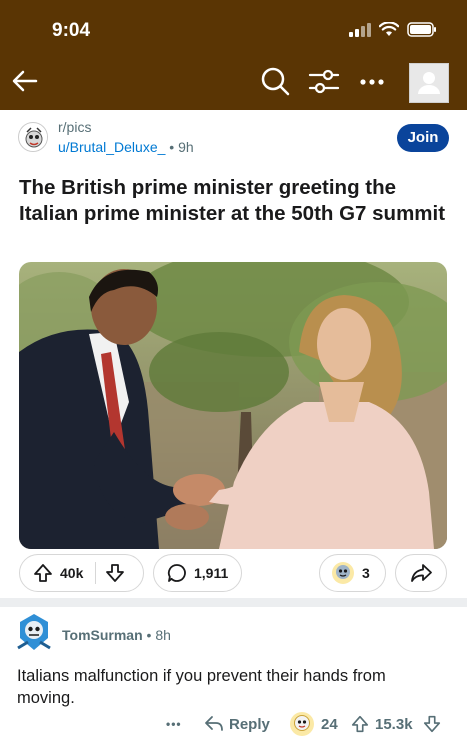 The width and height of the screenshot is (467, 750). I want to click on subreddit-icon, so click(33, 137).